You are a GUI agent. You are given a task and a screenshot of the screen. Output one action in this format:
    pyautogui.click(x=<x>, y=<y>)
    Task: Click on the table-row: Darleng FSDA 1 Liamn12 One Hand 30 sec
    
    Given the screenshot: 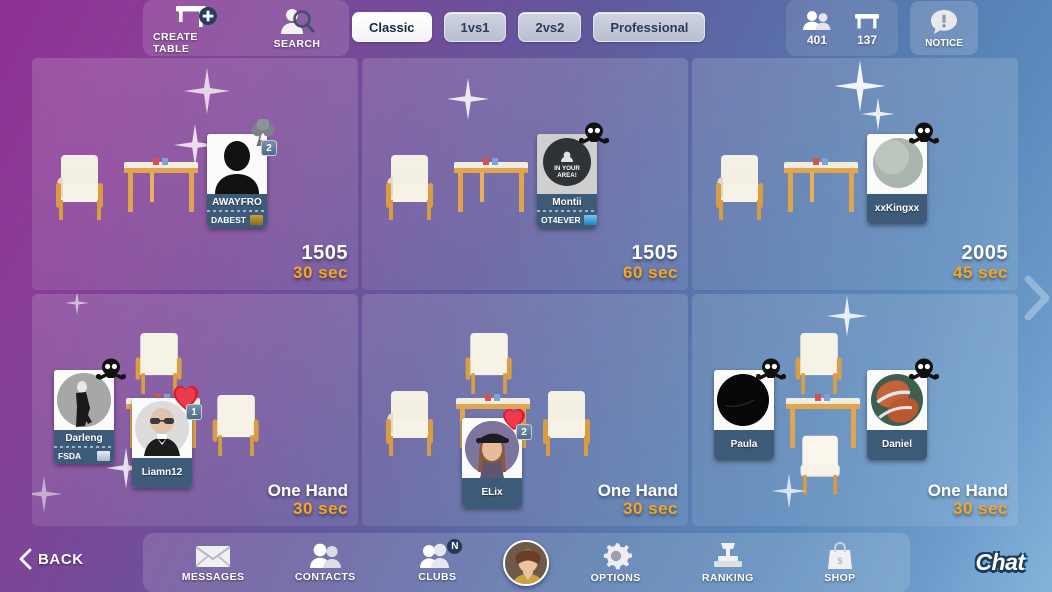 What is the action you would take?
    pyautogui.click(x=195, y=410)
    